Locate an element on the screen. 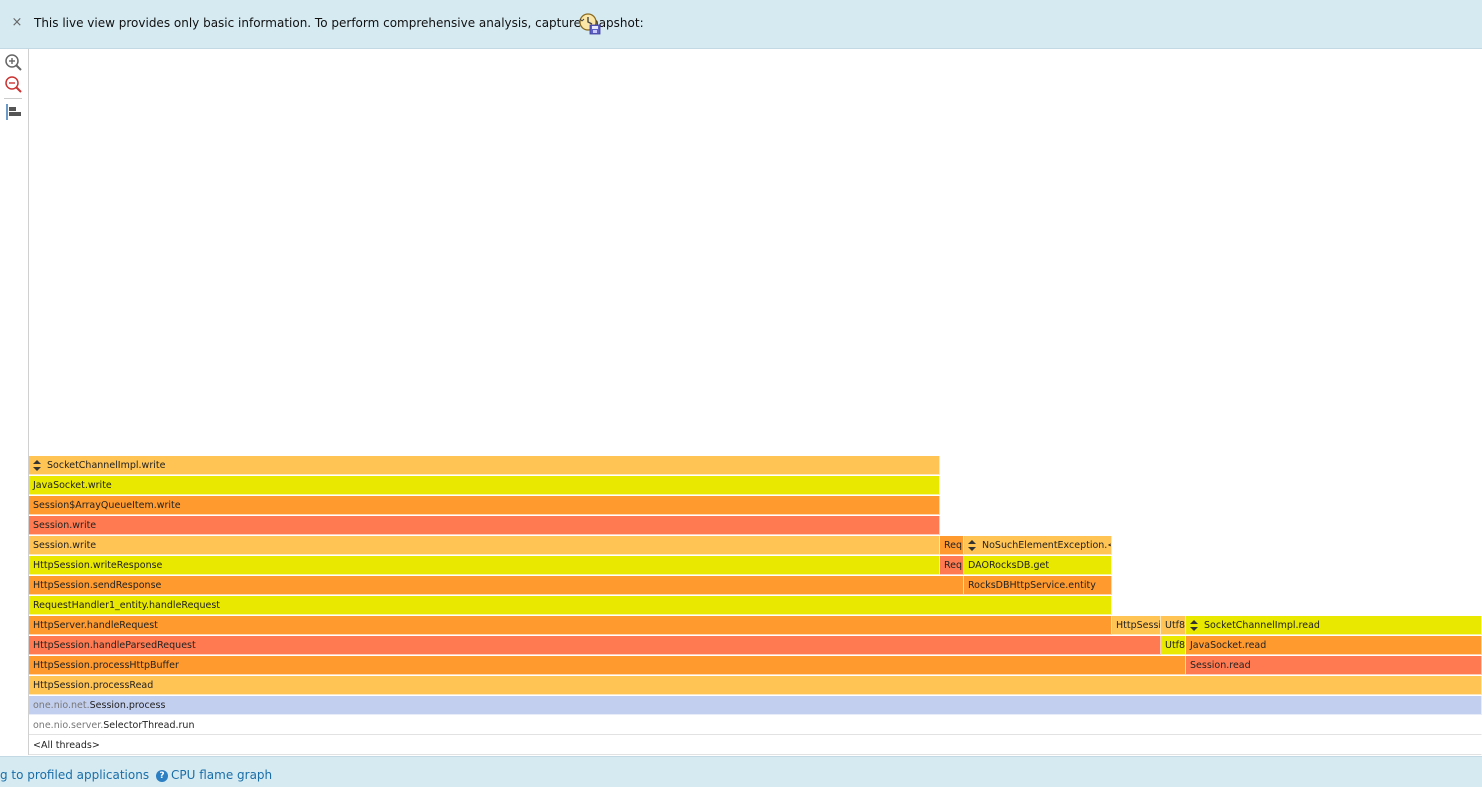  frame-label: JavaSocket.read is located at coordinates (1228, 645).